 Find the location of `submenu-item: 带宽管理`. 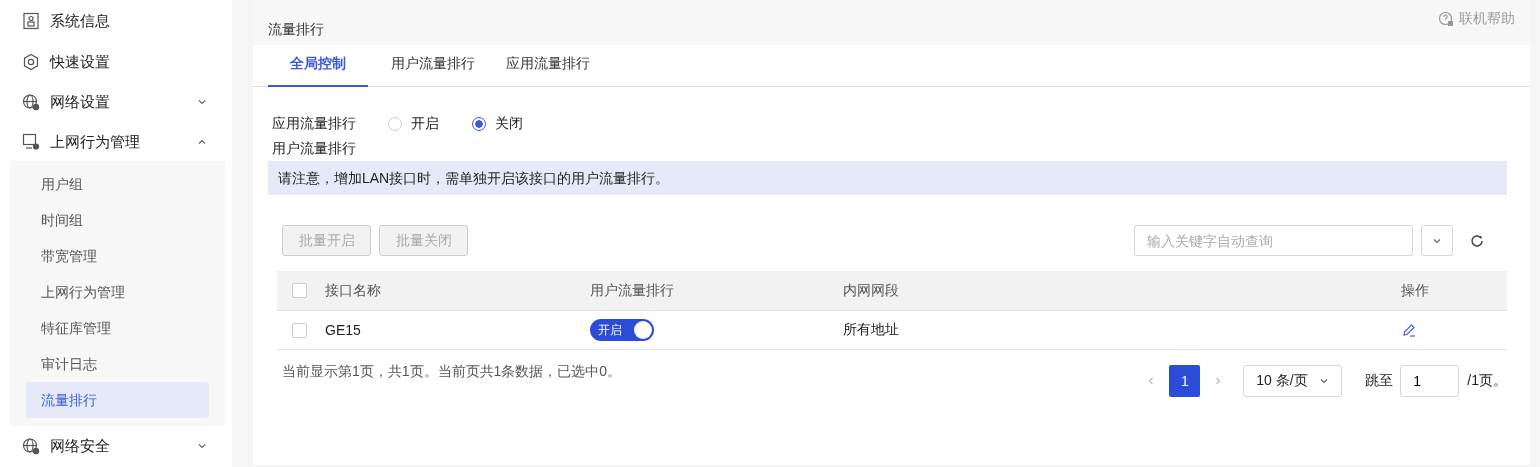

submenu-item: 带宽管理 is located at coordinates (117, 256).